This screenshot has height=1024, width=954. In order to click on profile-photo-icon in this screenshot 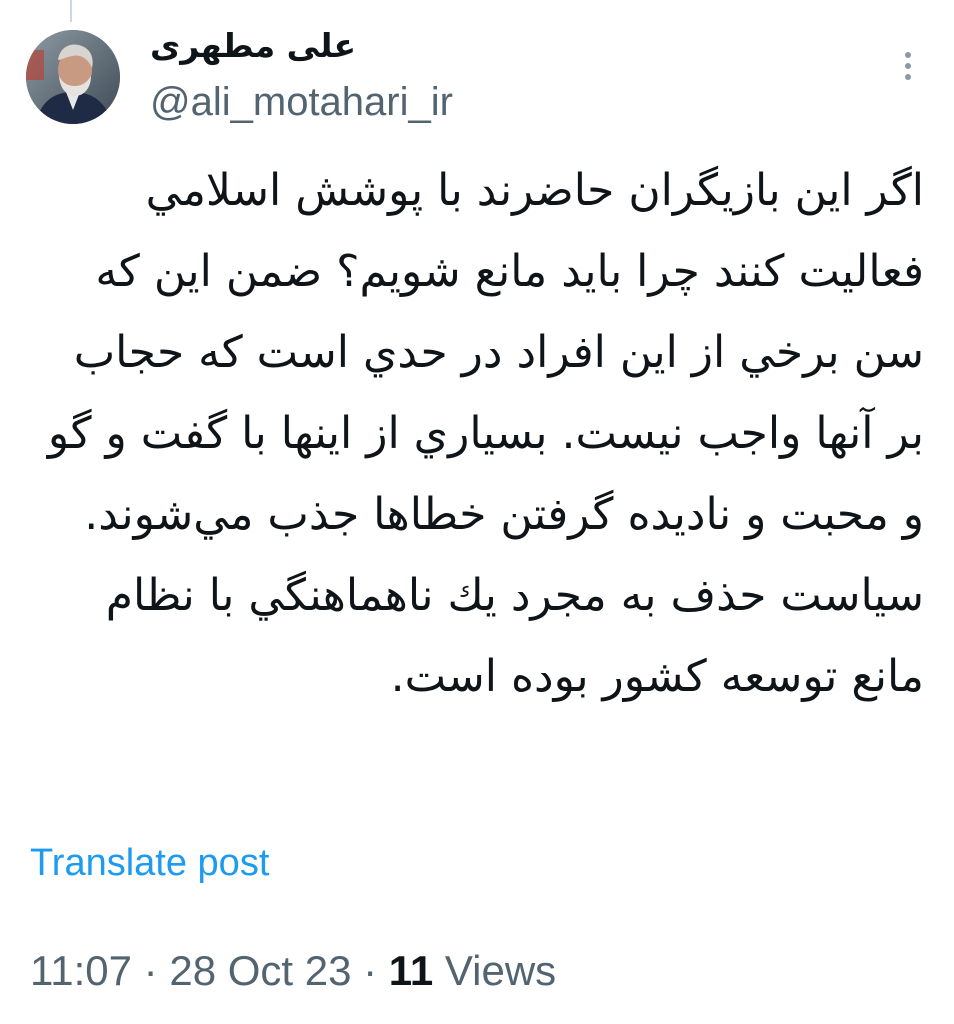, I will do `click(73, 77)`.